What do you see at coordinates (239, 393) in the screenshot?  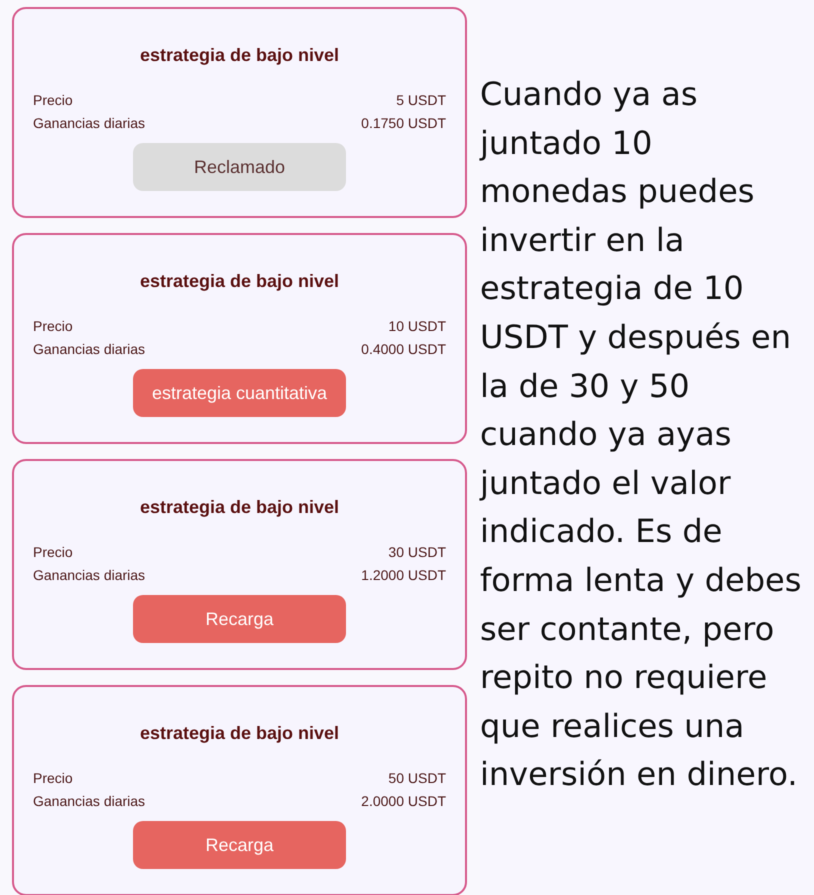 I see `plan-button: estrategia cuantitativa` at bounding box center [239, 393].